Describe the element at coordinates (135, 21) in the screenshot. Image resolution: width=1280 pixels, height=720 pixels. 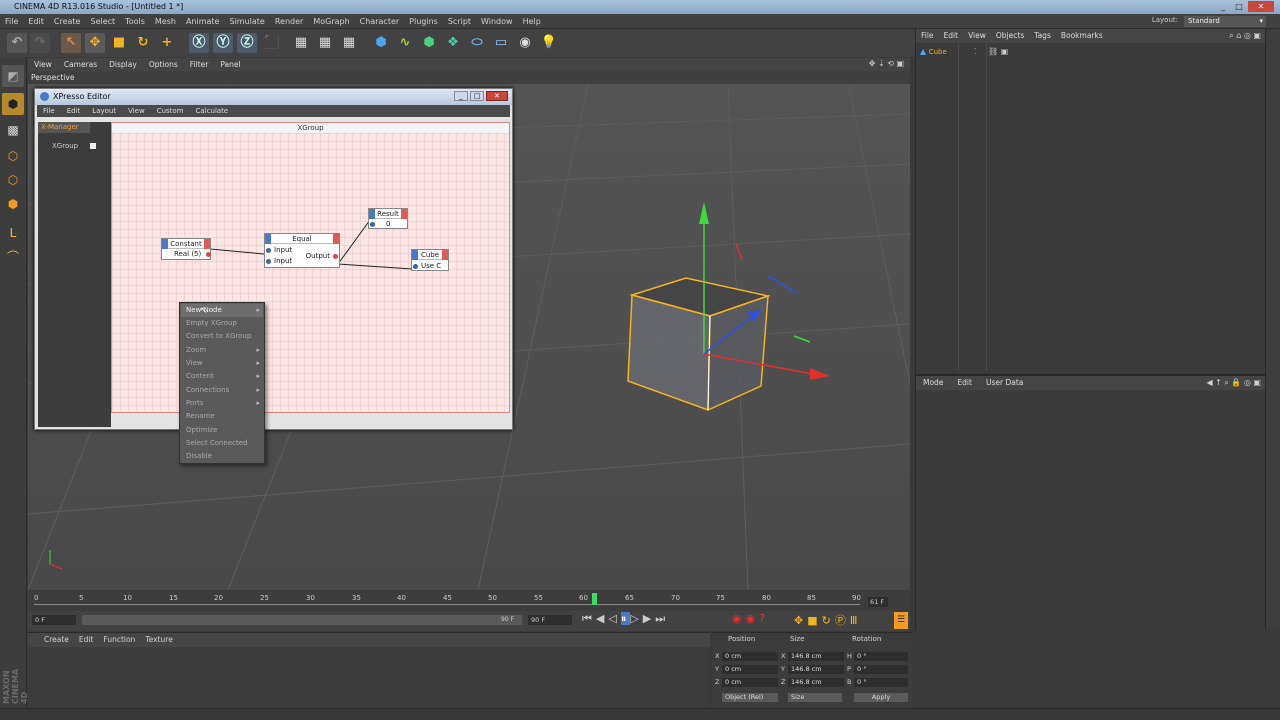
I see `menu-tools: Tools` at that location.